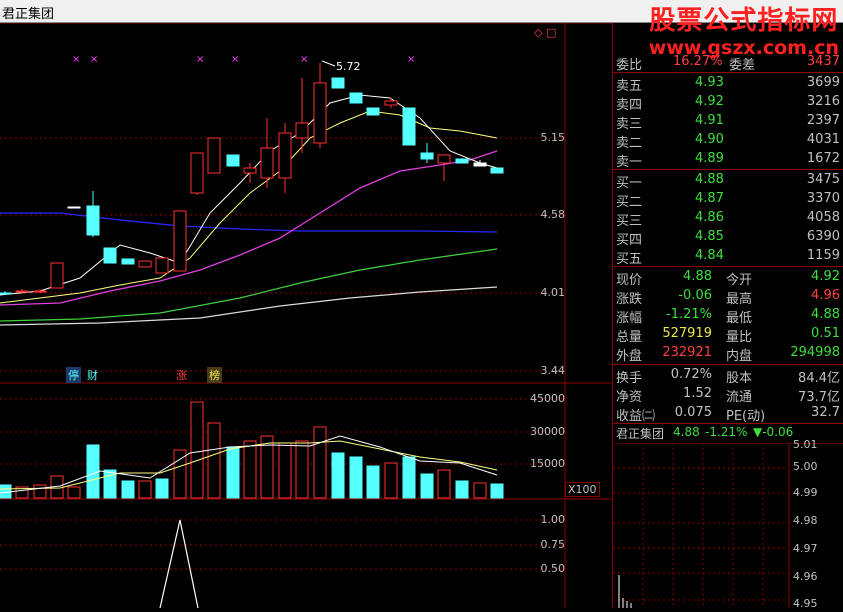  Describe the element at coordinates (728, 160) in the screenshot. I see `ask-row: 卖一 4.89 1672` at that location.